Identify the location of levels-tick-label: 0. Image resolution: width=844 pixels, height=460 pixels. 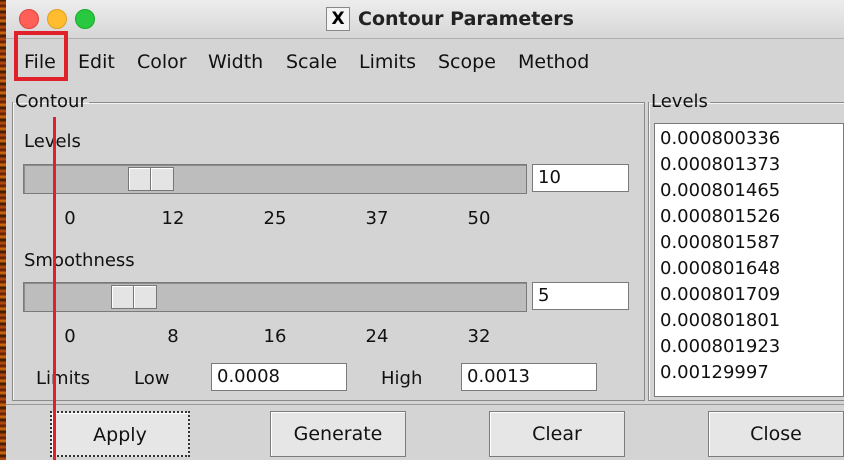
(70, 218).